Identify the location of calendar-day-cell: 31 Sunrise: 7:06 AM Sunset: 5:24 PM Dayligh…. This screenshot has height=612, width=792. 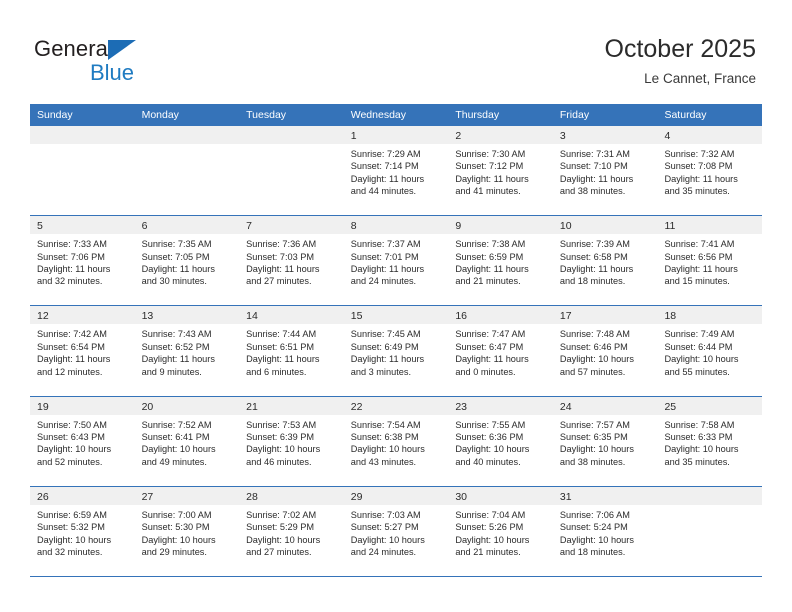
(605, 531).